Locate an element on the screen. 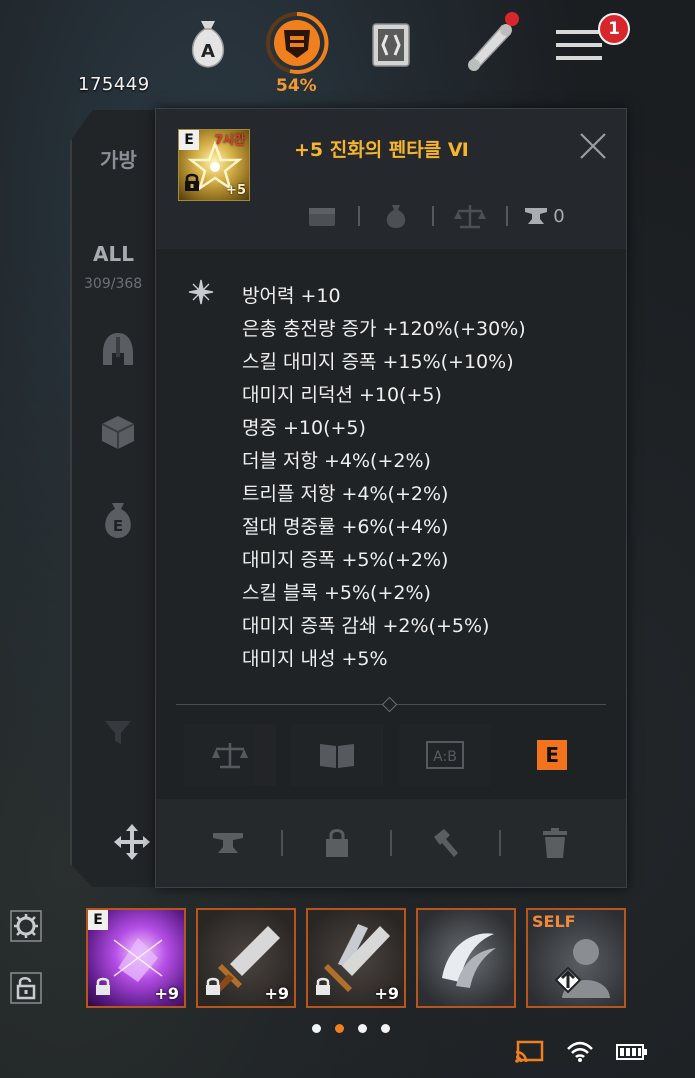 Image resolution: width=695 pixels, height=1078 pixels. svg-text: A:B is located at coordinates (445, 757).